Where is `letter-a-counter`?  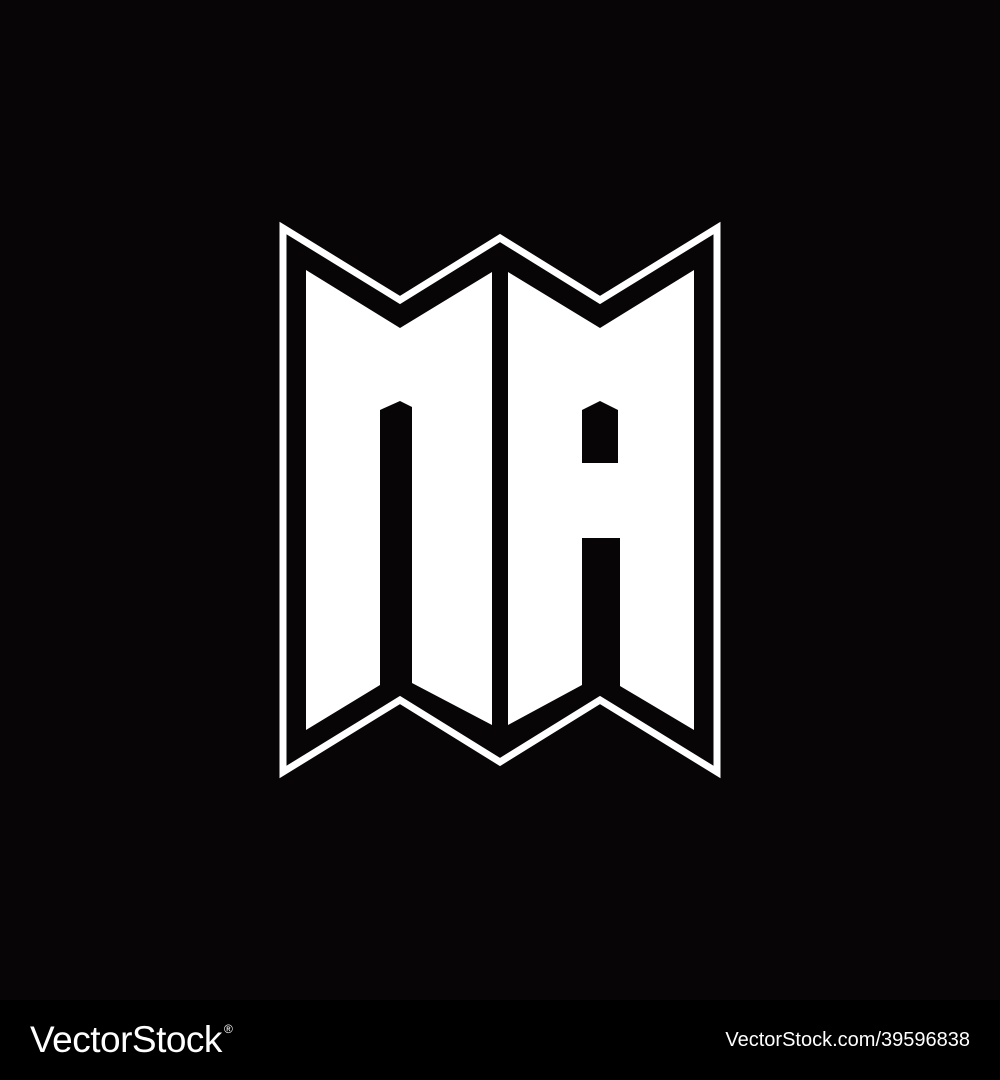
letter-a-counter is located at coordinates (600, 432).